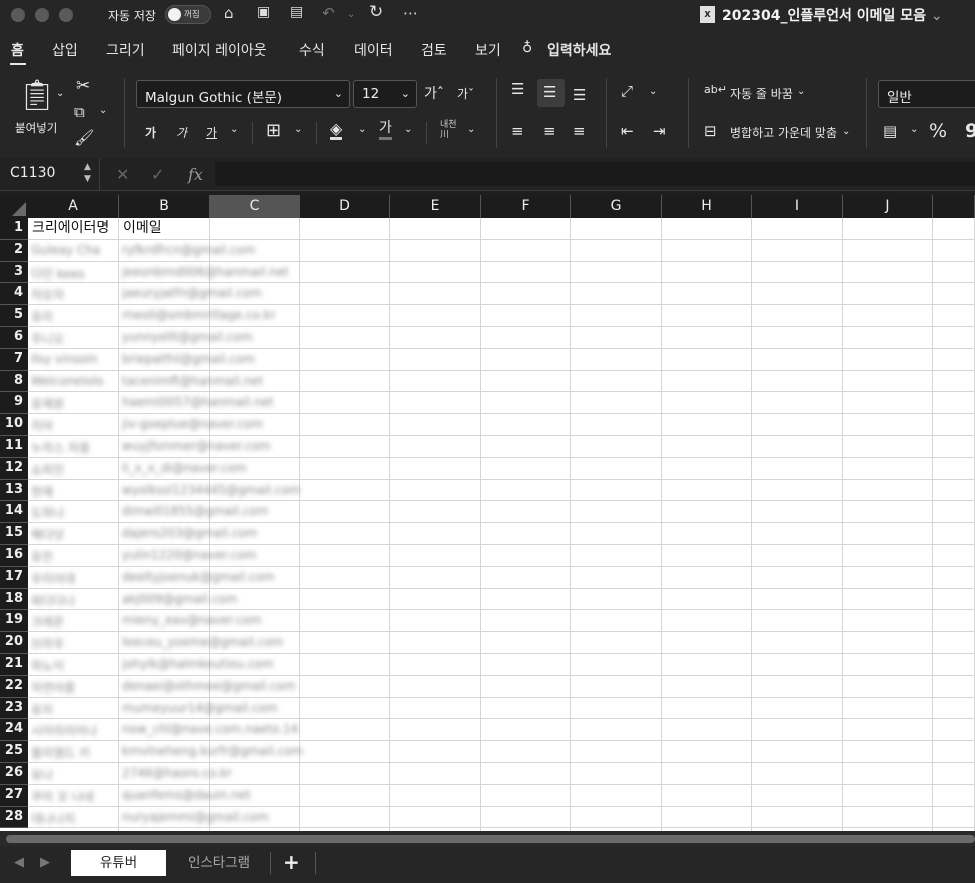 The width and height of the screenshot is (975, 883). What do you see at coordinates (37, 95) in the screenshot?
I see `paste-icon: 📋︎` at bounding box center [37, 95].